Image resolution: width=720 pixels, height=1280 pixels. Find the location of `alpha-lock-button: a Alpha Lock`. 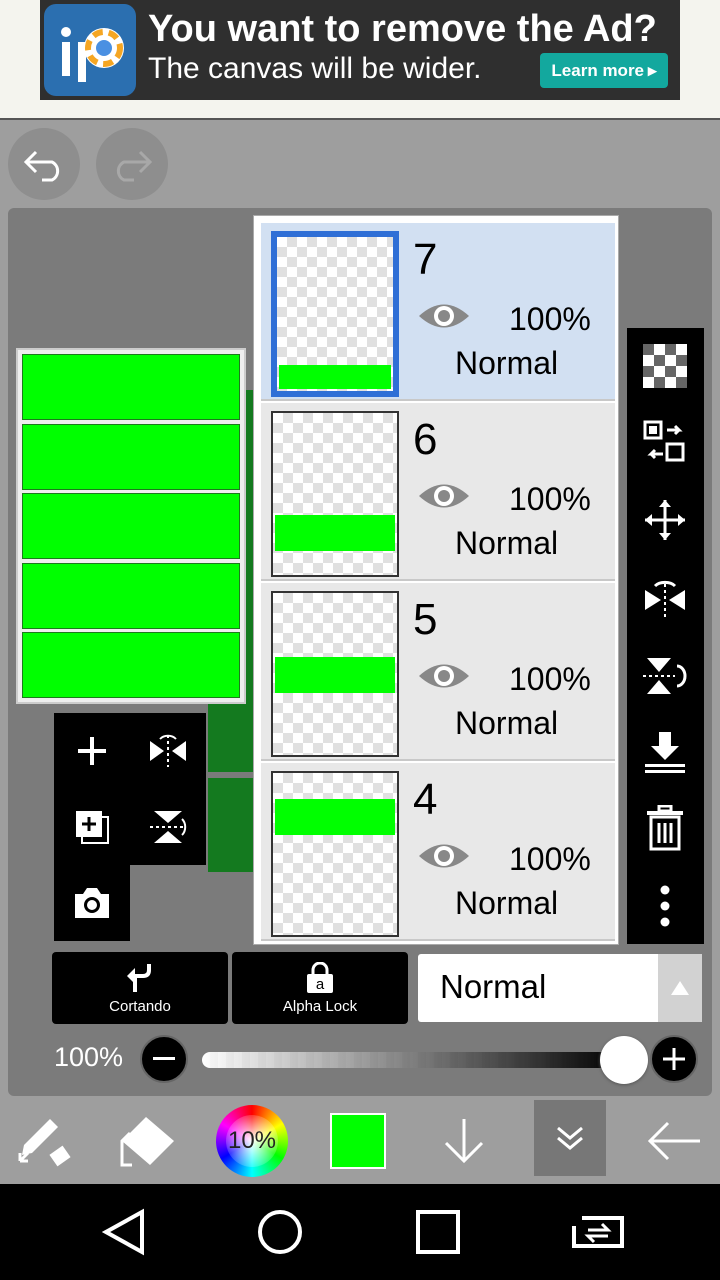

alpha-lock-button: a Alpha Lock is located at coordinates (320, 988).